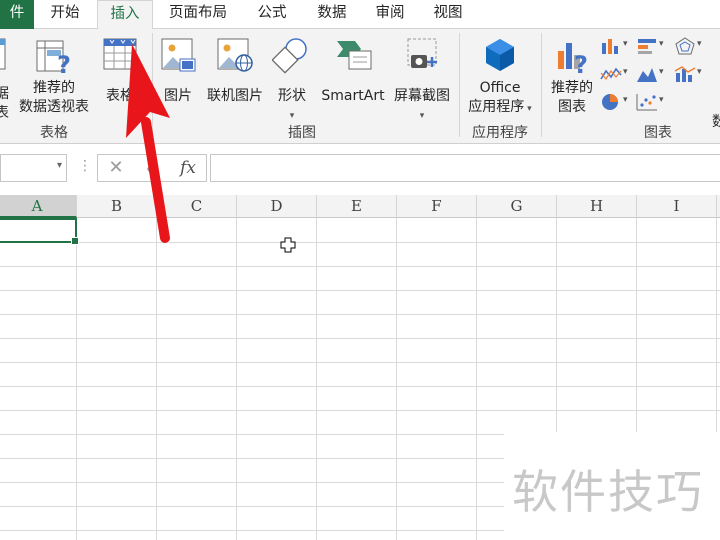  I want to click on column-header-h: H, so click(597, 206).